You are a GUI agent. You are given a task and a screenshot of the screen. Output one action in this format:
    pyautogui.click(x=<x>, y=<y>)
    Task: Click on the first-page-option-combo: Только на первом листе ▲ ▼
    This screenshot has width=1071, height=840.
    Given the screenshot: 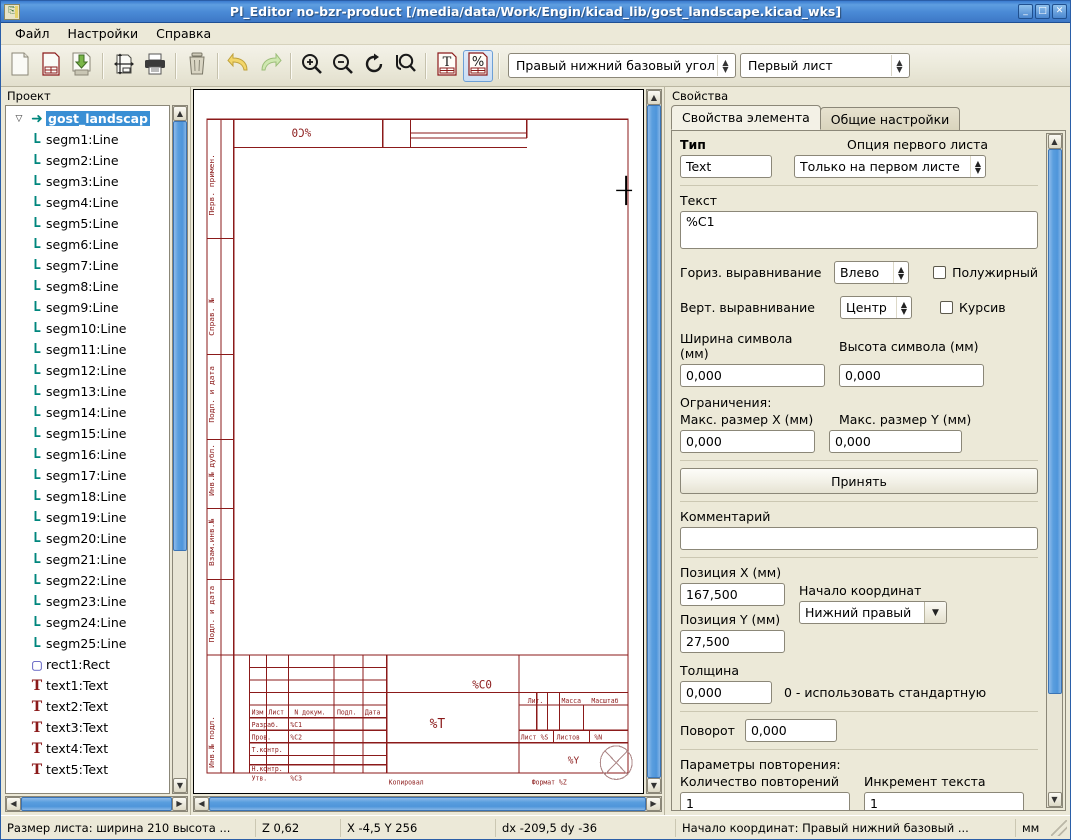 What is the action you would take?
    pyautogui.click(x=890, y=166)
    